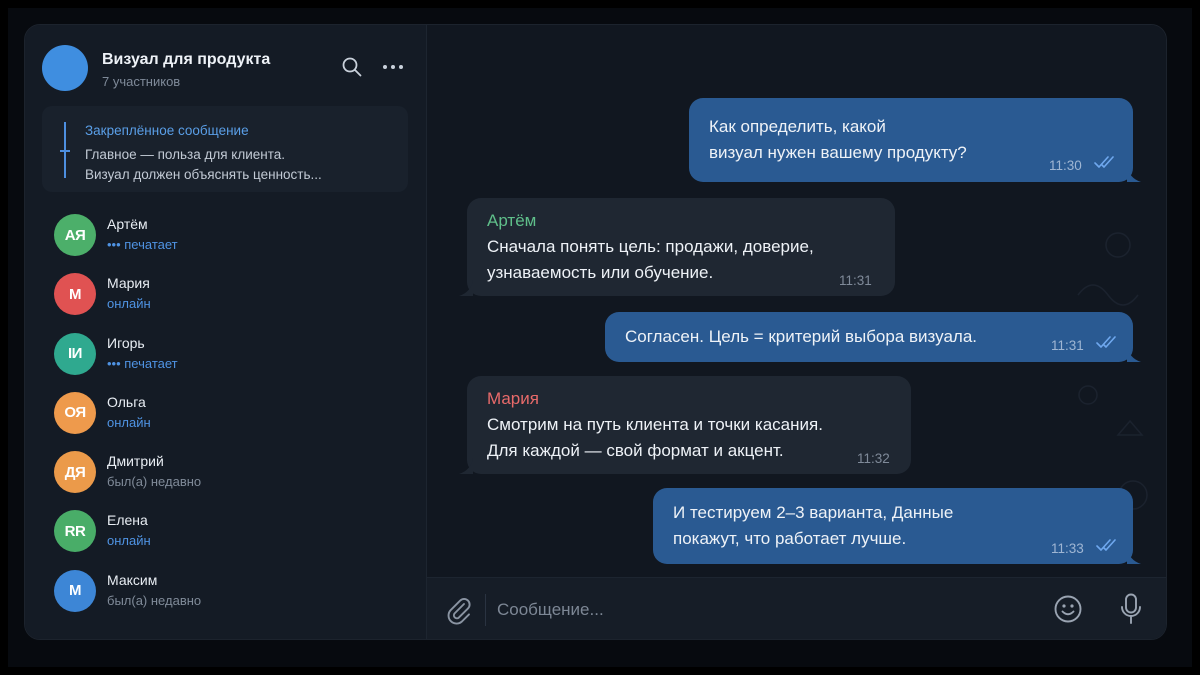  Describe the element at coordinates (838, 152) in the screenshot. I see `message-text-line: визуал нужен вашему продукту?` at that location.